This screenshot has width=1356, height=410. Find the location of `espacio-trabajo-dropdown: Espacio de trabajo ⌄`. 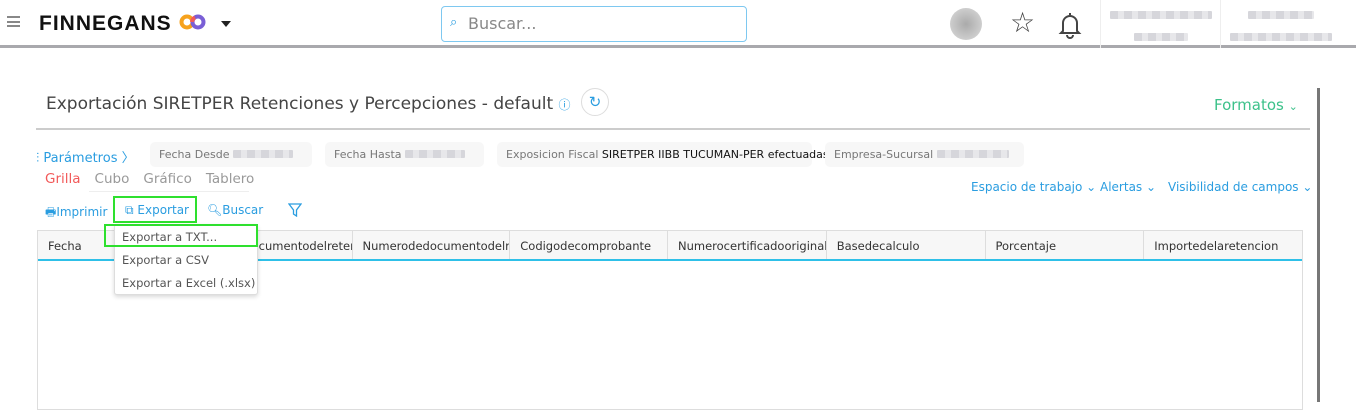

espacio-trabajo-dropdown: Espacio de trabajo ⌄ is located at coordinates (1033, 187).